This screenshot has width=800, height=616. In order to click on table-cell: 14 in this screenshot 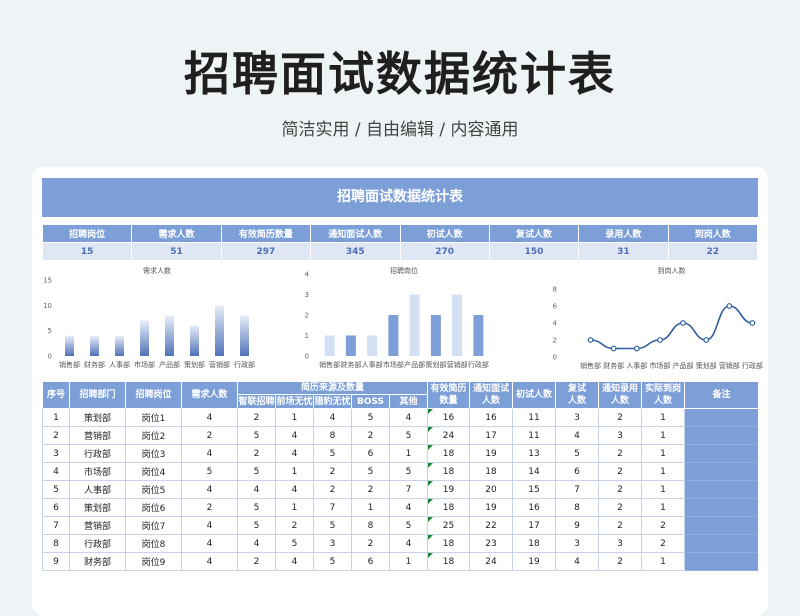, I will do `click(534, 471)`.